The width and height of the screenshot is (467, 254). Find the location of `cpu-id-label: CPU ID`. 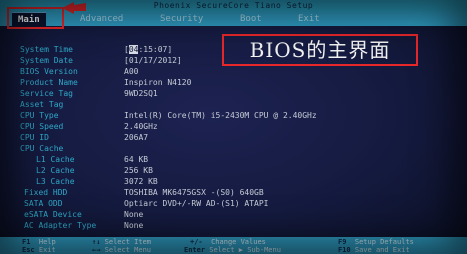

cpu-id-label: CPU ID is located at coordinates (34, 137).